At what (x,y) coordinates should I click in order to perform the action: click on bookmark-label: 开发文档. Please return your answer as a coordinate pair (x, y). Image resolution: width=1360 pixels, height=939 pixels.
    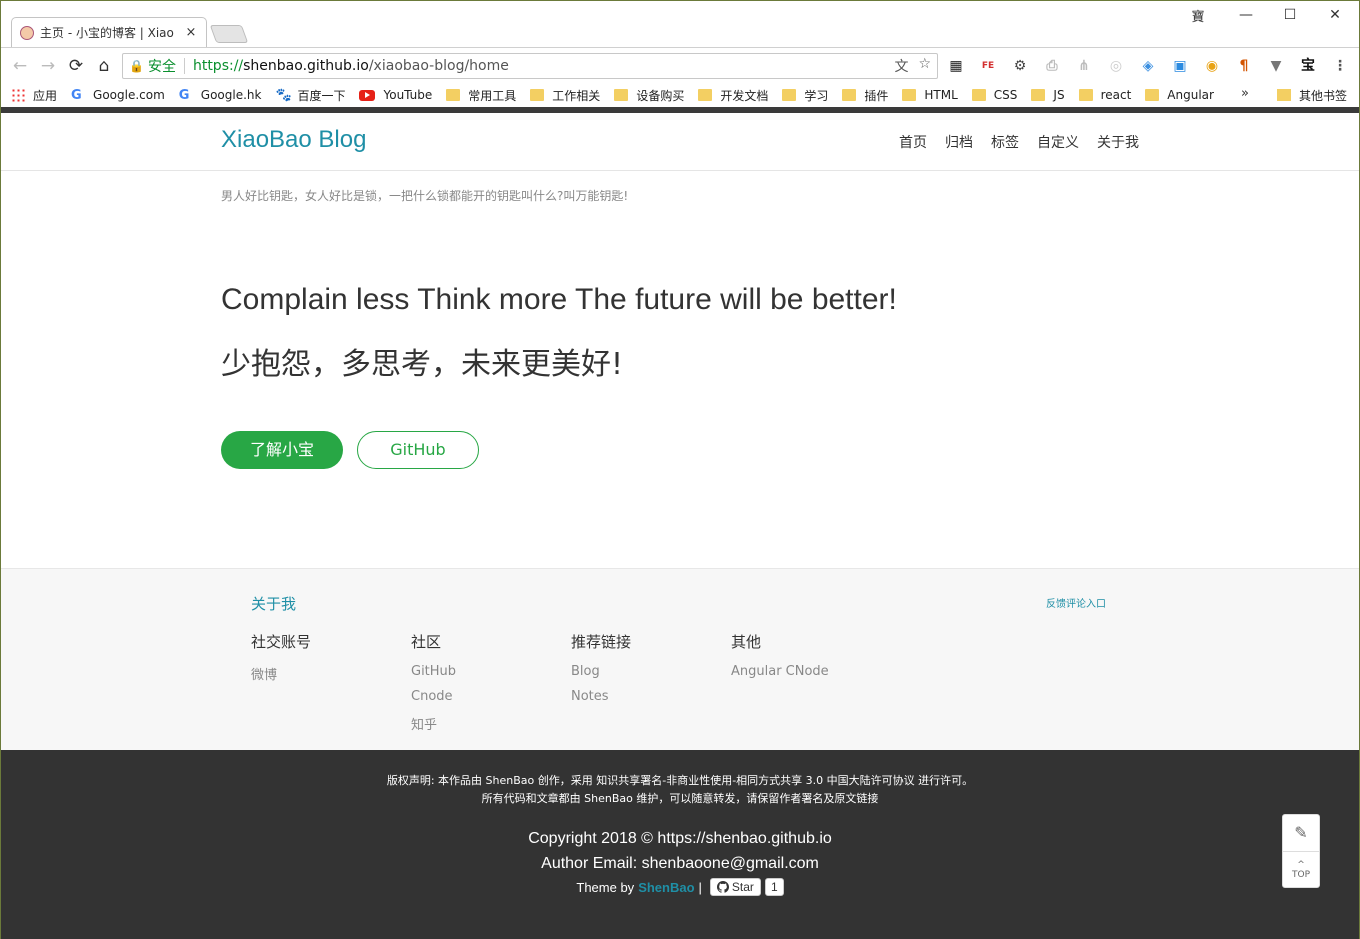
    Looking at the image, I should click on (744, 95).